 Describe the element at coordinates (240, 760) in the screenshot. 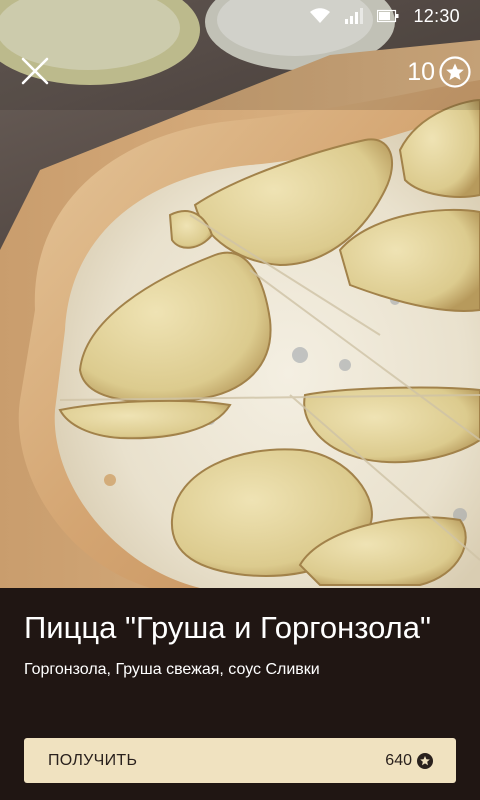

I see `get-button: ПОЛУЧИТЬ 640` at that location.